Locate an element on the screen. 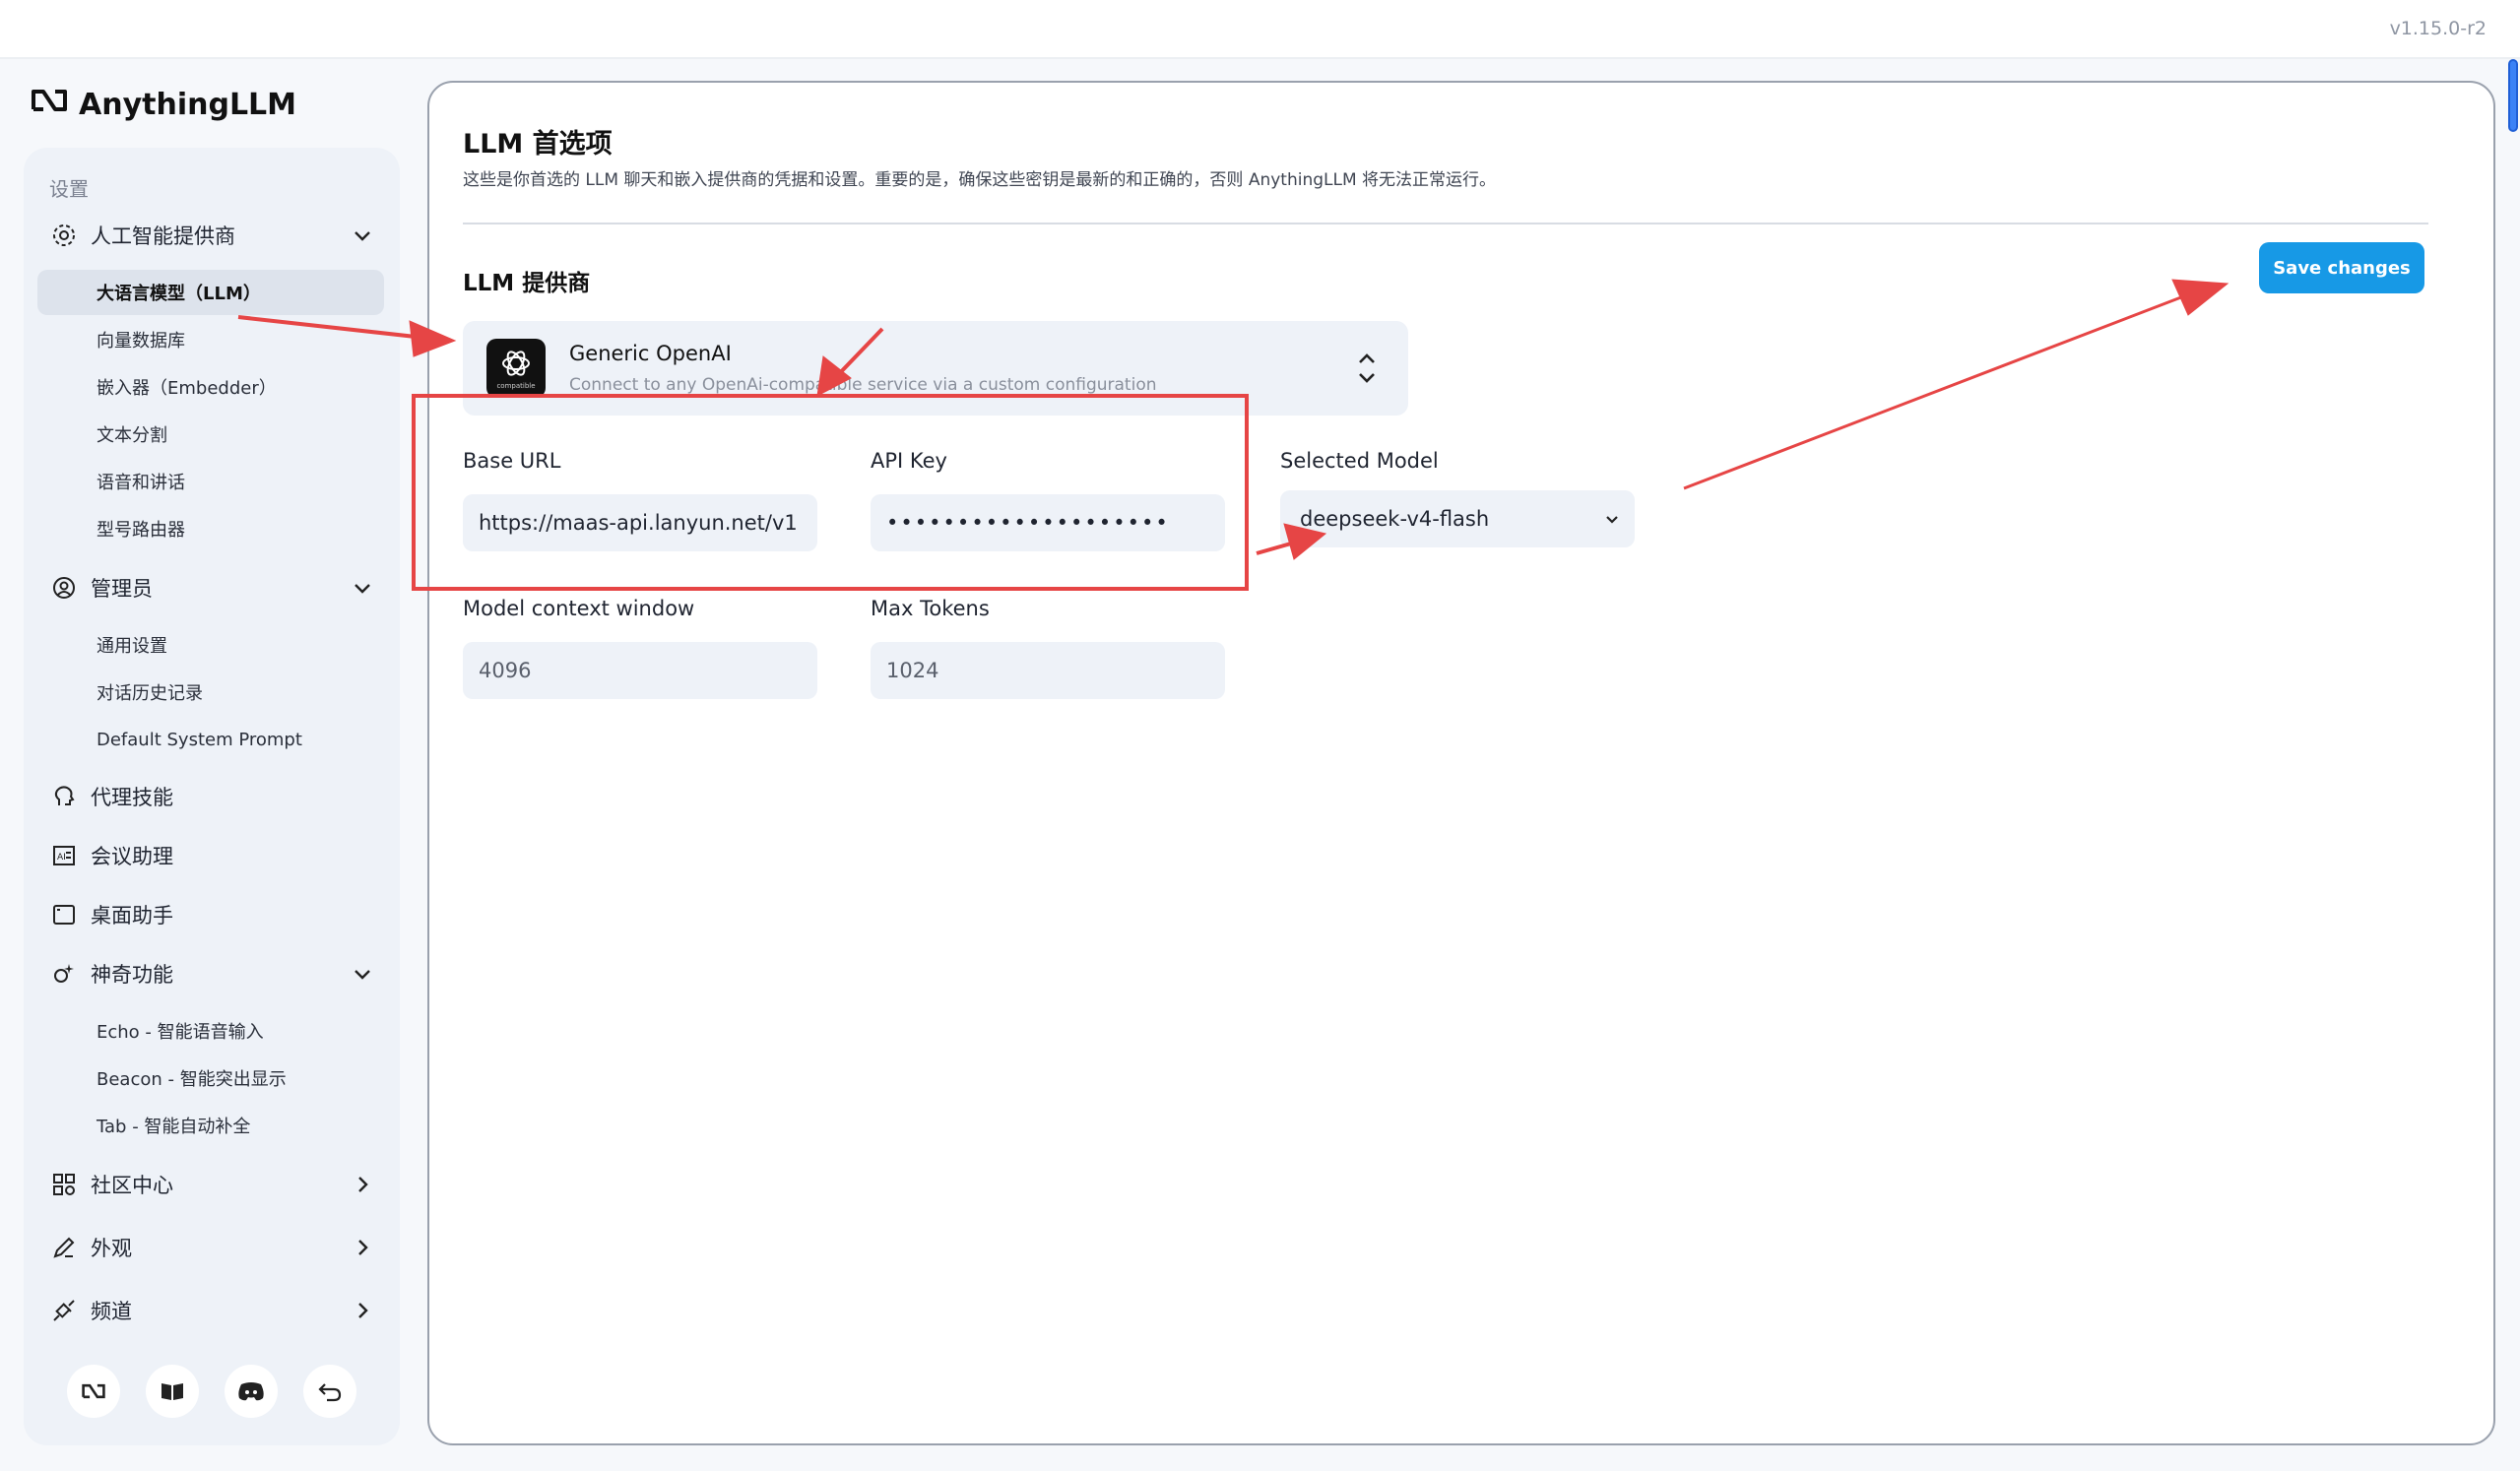 This screenshot has height=1471, width=2520. annotation-highlight-box is located at coordinates (830, 492).